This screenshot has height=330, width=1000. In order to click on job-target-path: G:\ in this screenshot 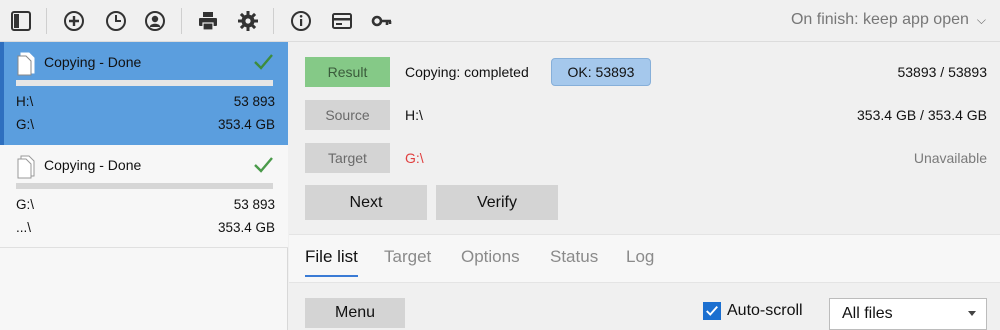, I will do `click(25, 124)`.